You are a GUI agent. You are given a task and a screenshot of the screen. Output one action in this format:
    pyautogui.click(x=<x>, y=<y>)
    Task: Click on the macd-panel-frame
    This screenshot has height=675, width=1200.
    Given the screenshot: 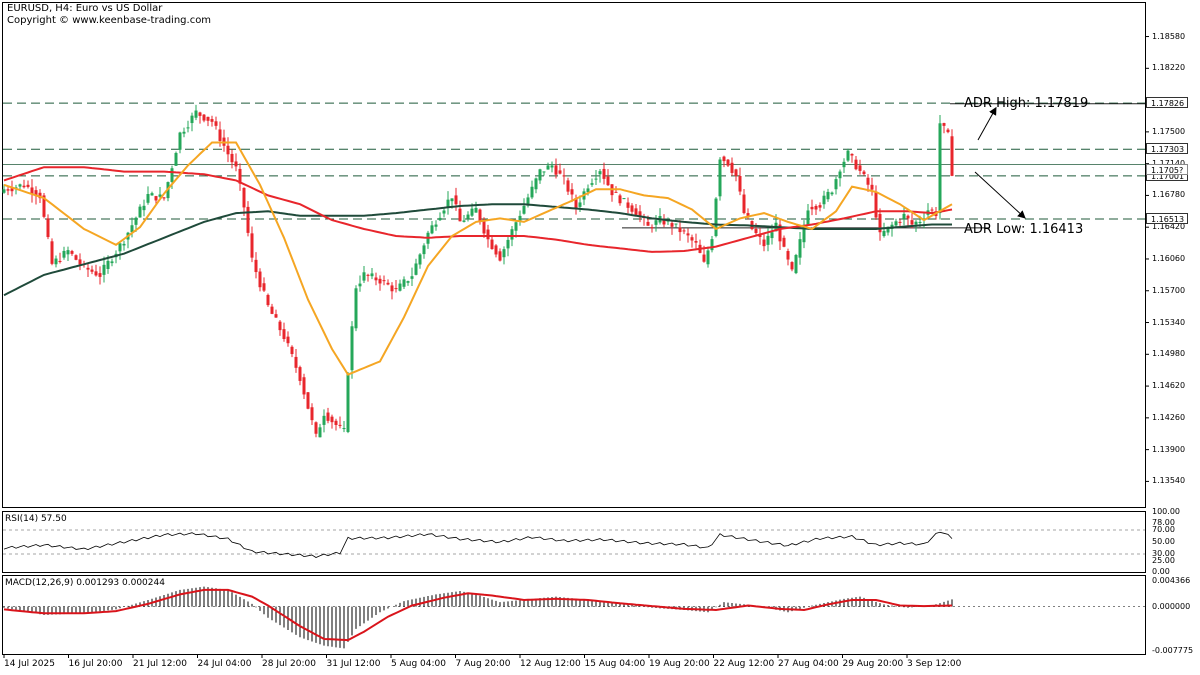 What is the action you would take?
    pyautogui.click(x=574, y=615)
    